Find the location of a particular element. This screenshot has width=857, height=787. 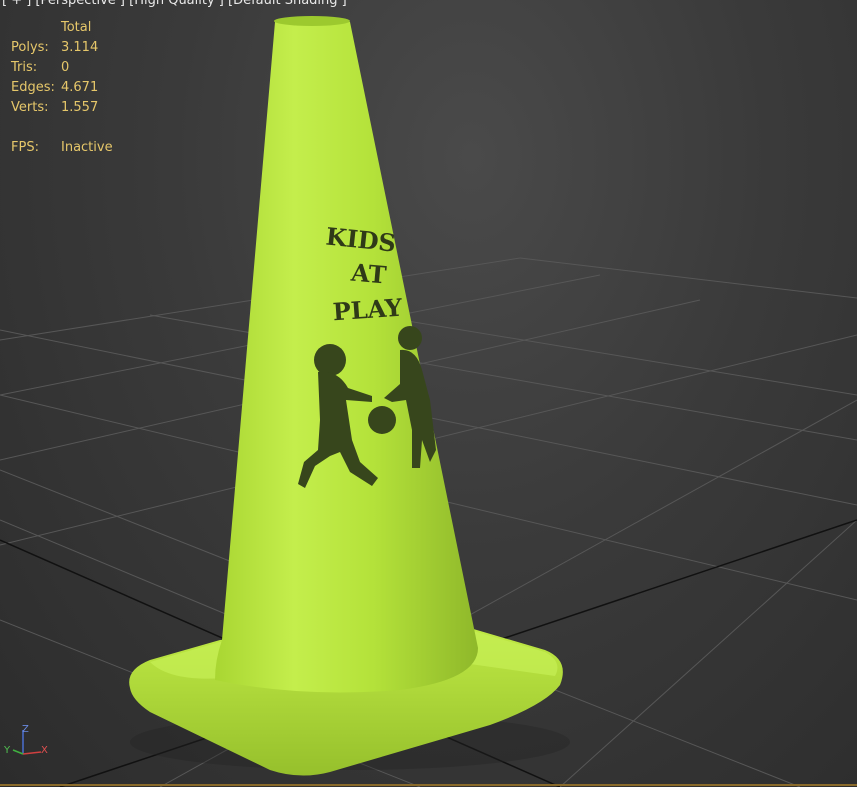

edges-value: 4.671 is located at coordinates (80, 87).